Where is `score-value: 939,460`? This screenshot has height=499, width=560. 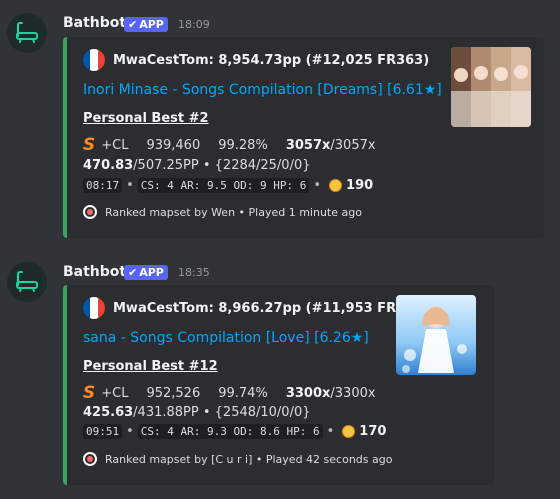 score-value: 939,460 is located at coordinates (173, 145).